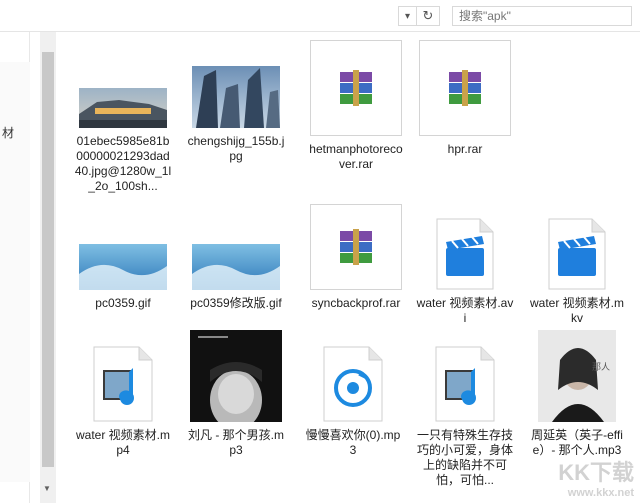  I want to click on file-item: hpr.rar, so click(465, 98).